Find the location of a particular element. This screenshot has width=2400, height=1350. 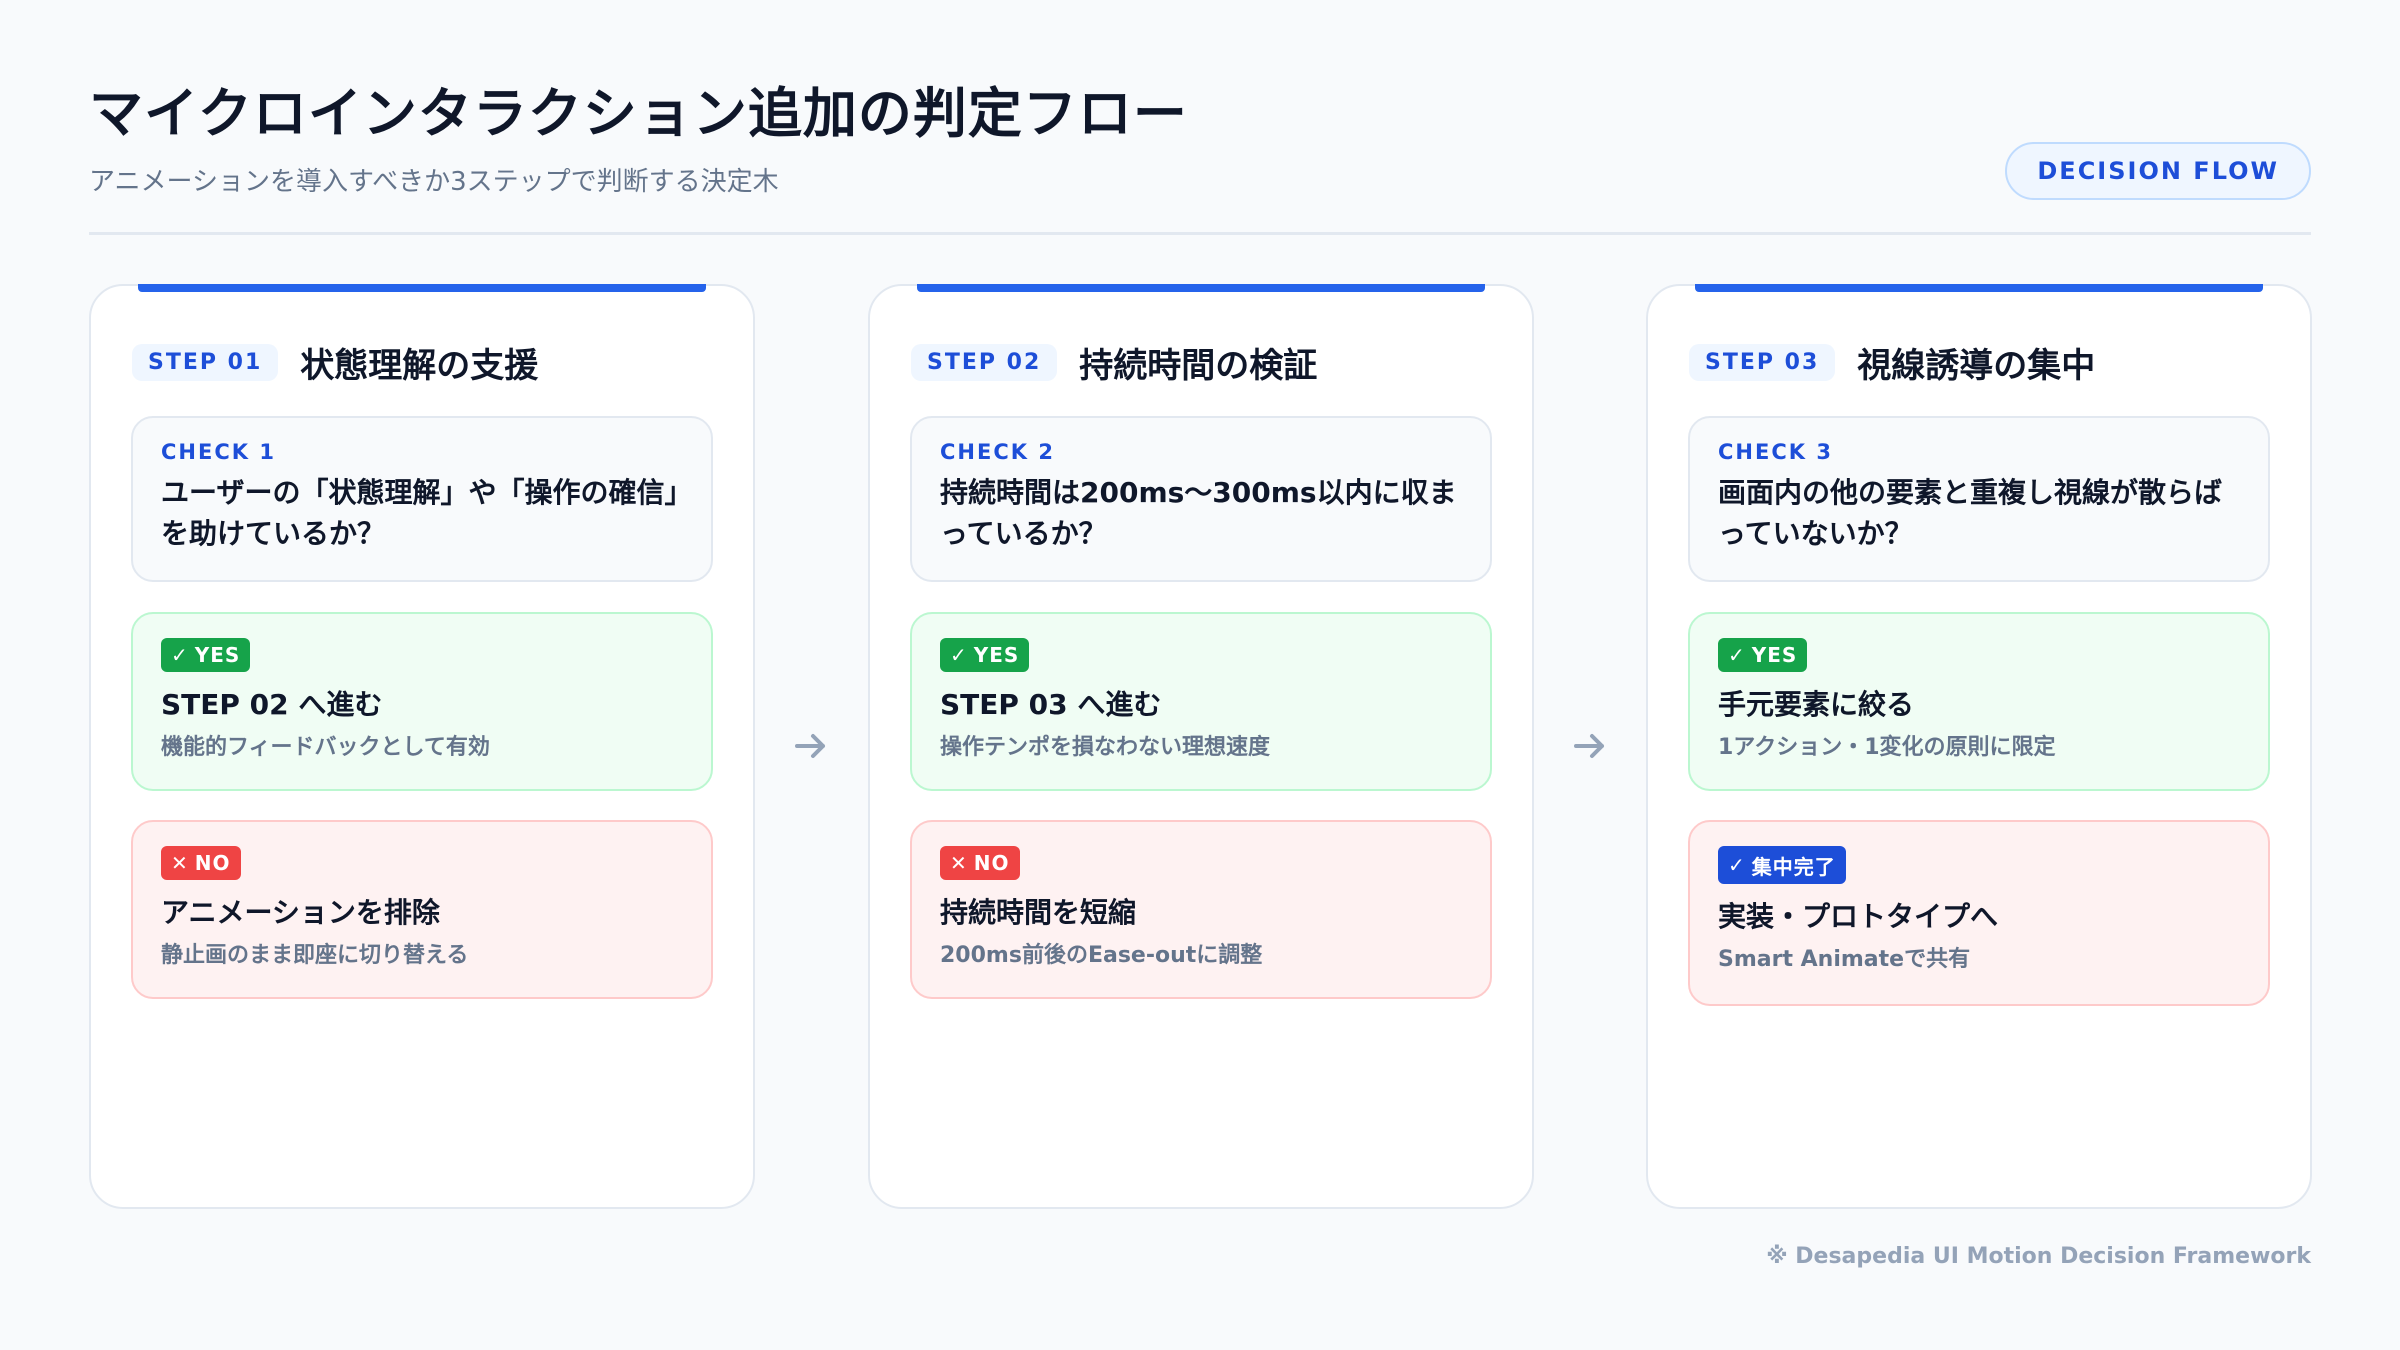

step-header: STEP 02 持続時間の検証 is located at coordinates (1114, 362).